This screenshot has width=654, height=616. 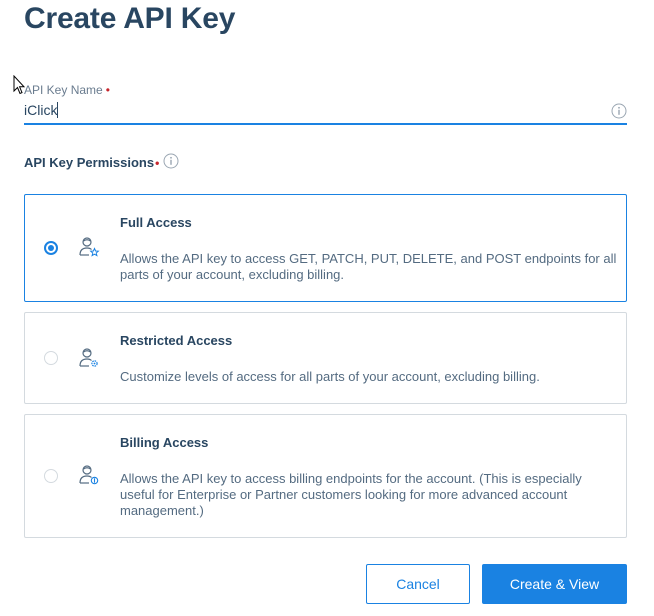 What do you see at coordinates (164, 442) in the screenshot?
I see `billing-access-title: Billing Access` at bounding box center [164, 442].